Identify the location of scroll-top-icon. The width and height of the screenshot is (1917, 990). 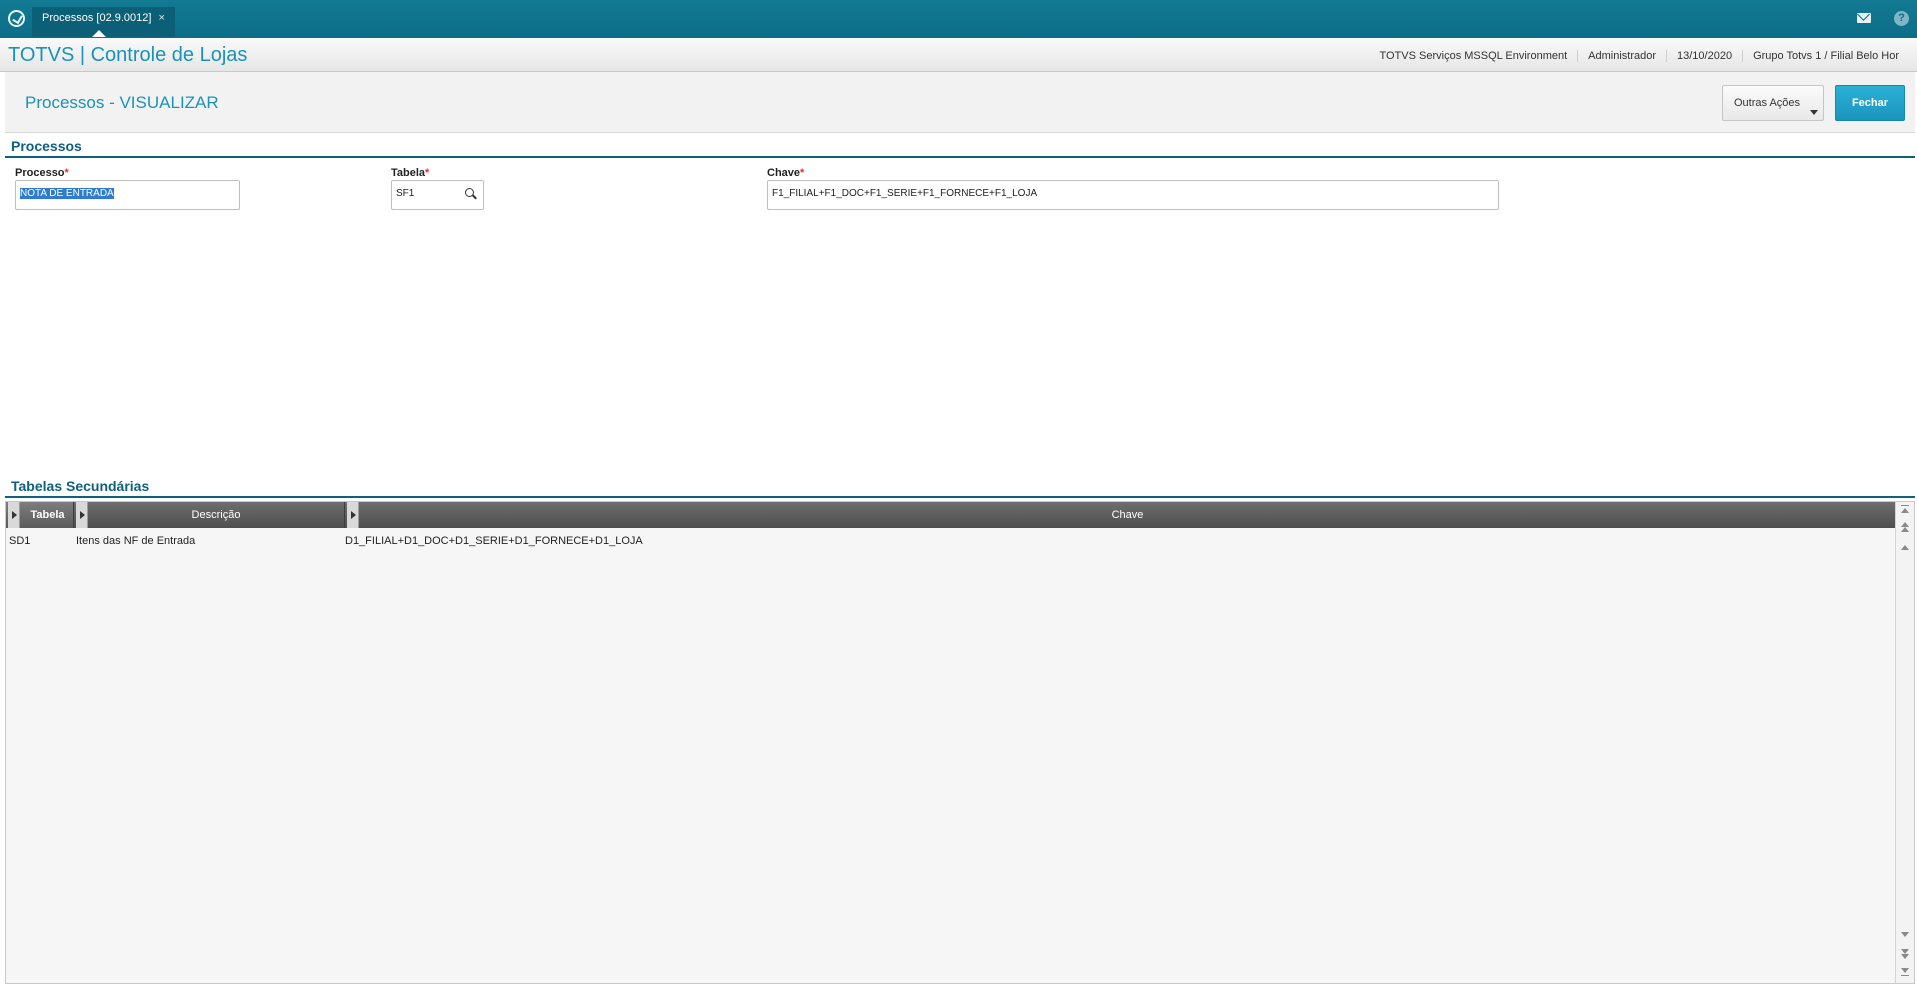
(1905, 512).